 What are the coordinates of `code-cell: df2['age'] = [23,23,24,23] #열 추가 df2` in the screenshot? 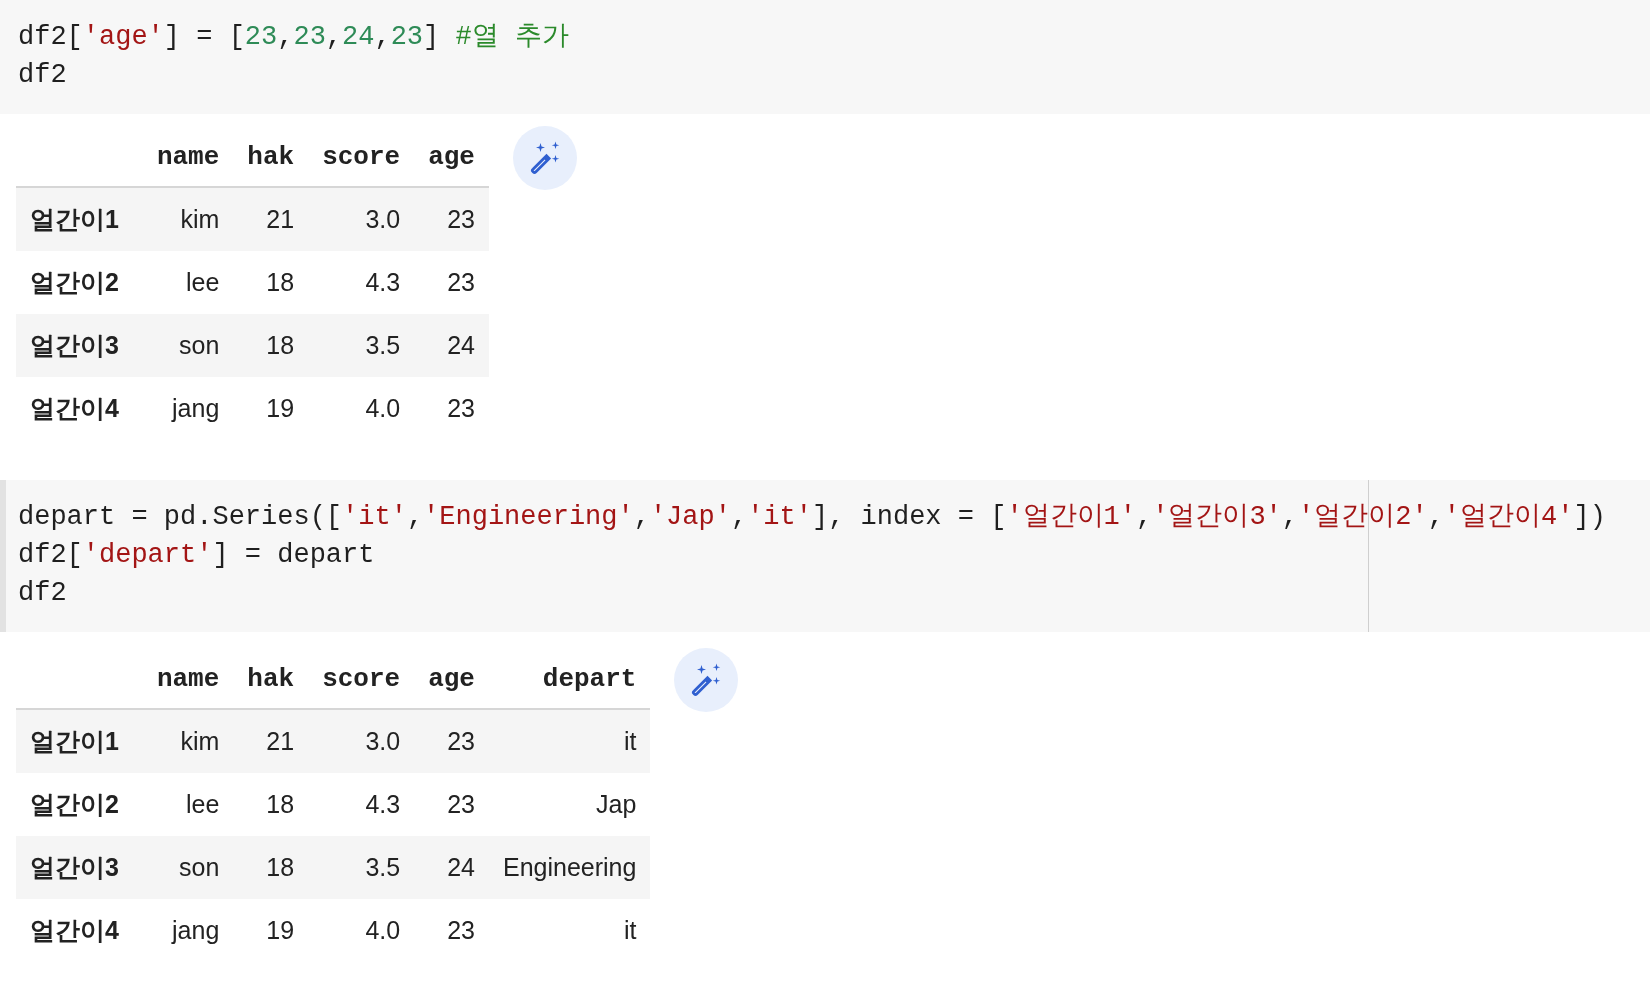 It's located at (825, 57).